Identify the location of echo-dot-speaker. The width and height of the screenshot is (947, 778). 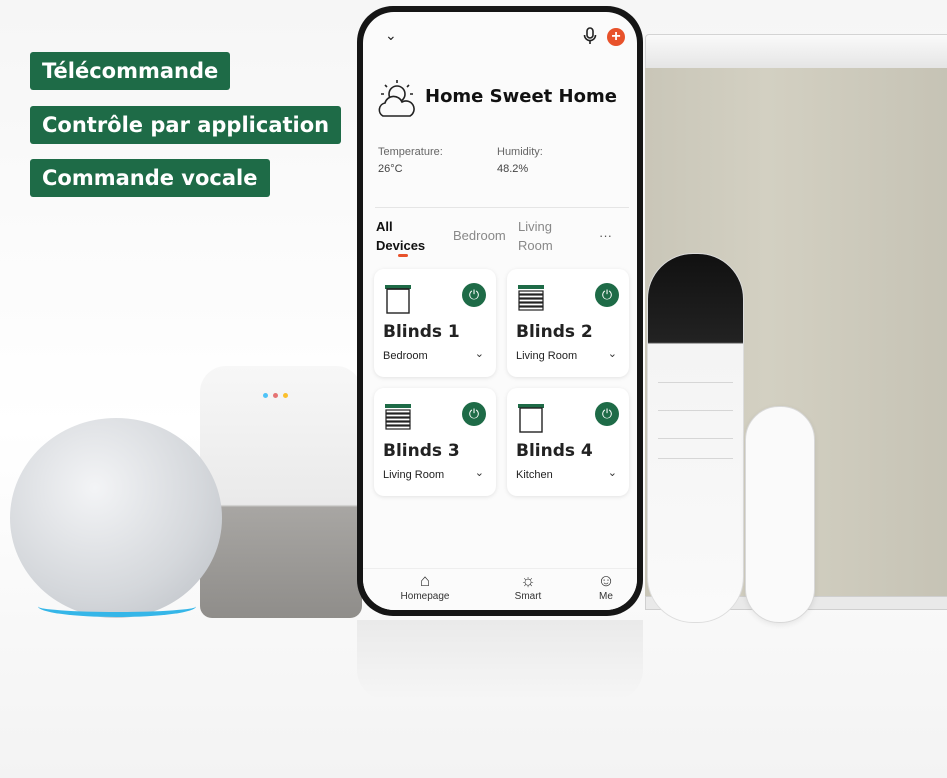
(116, 518).